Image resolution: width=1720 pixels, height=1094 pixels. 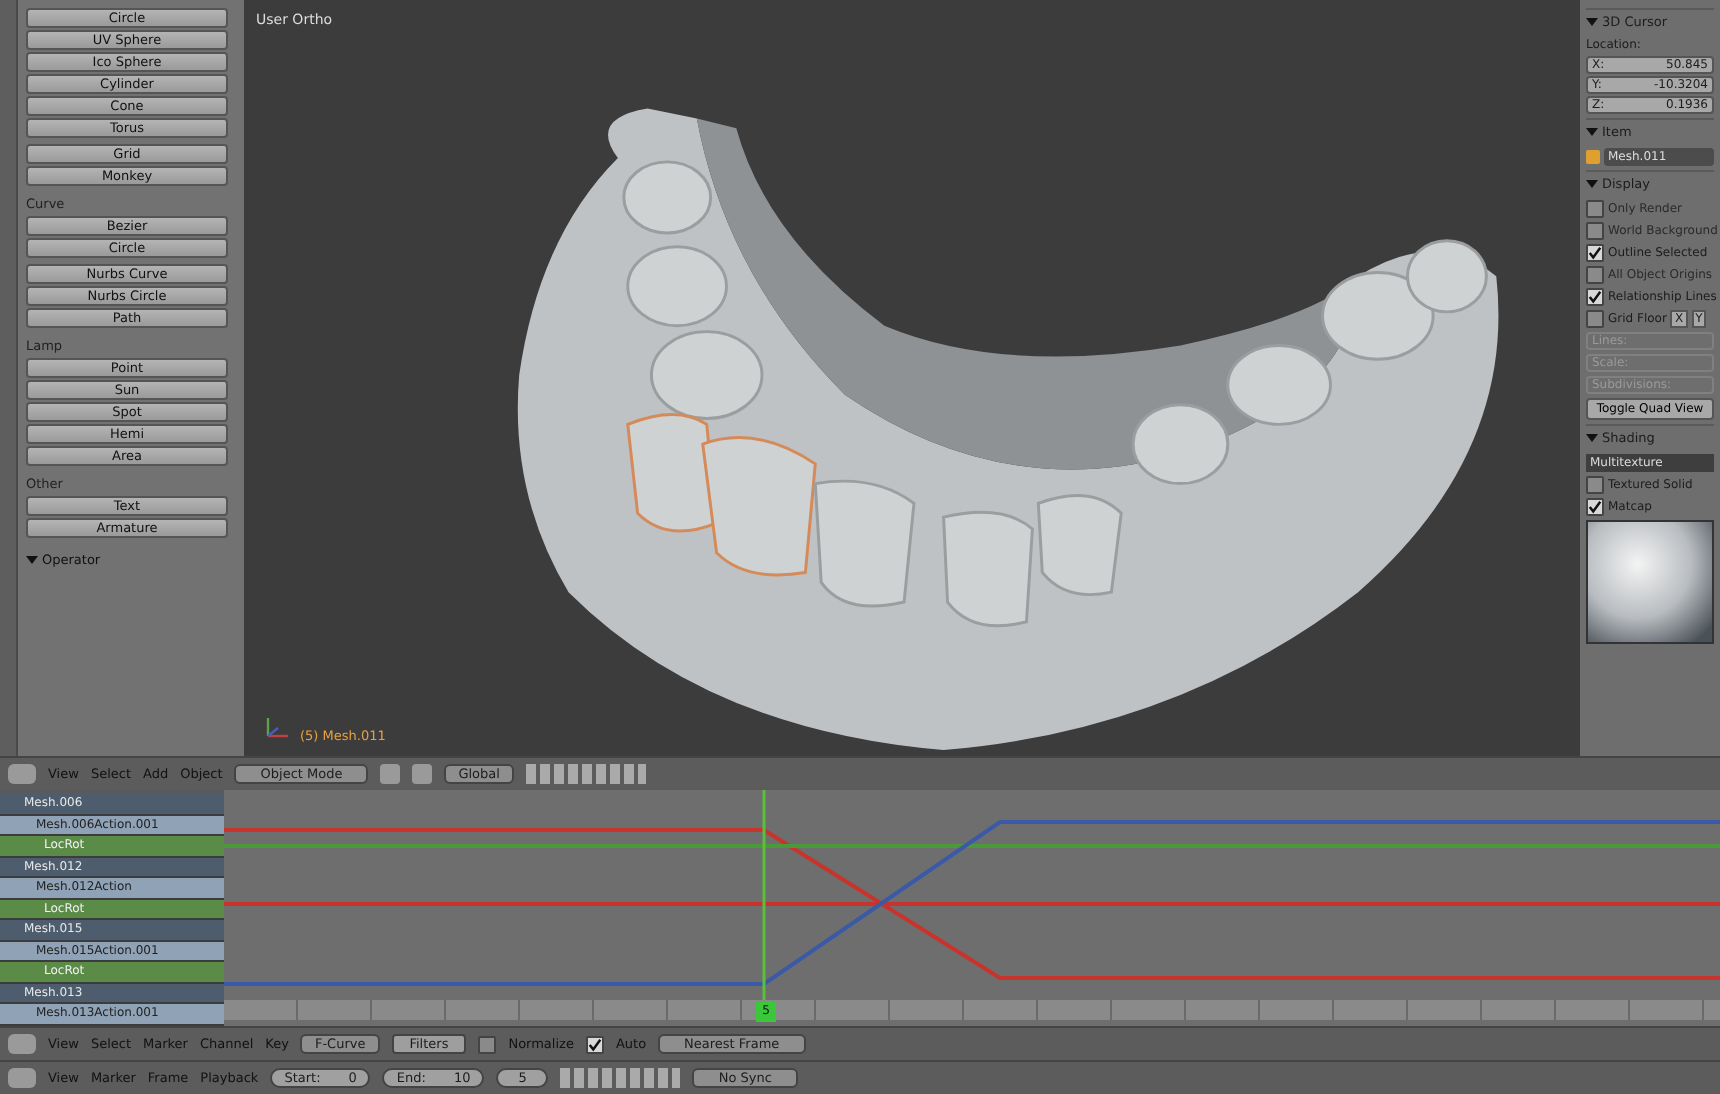 What do you see at coordinates (764, 895) in the screenshot?
I see `playhead-line` at bounding box center [764, 895].